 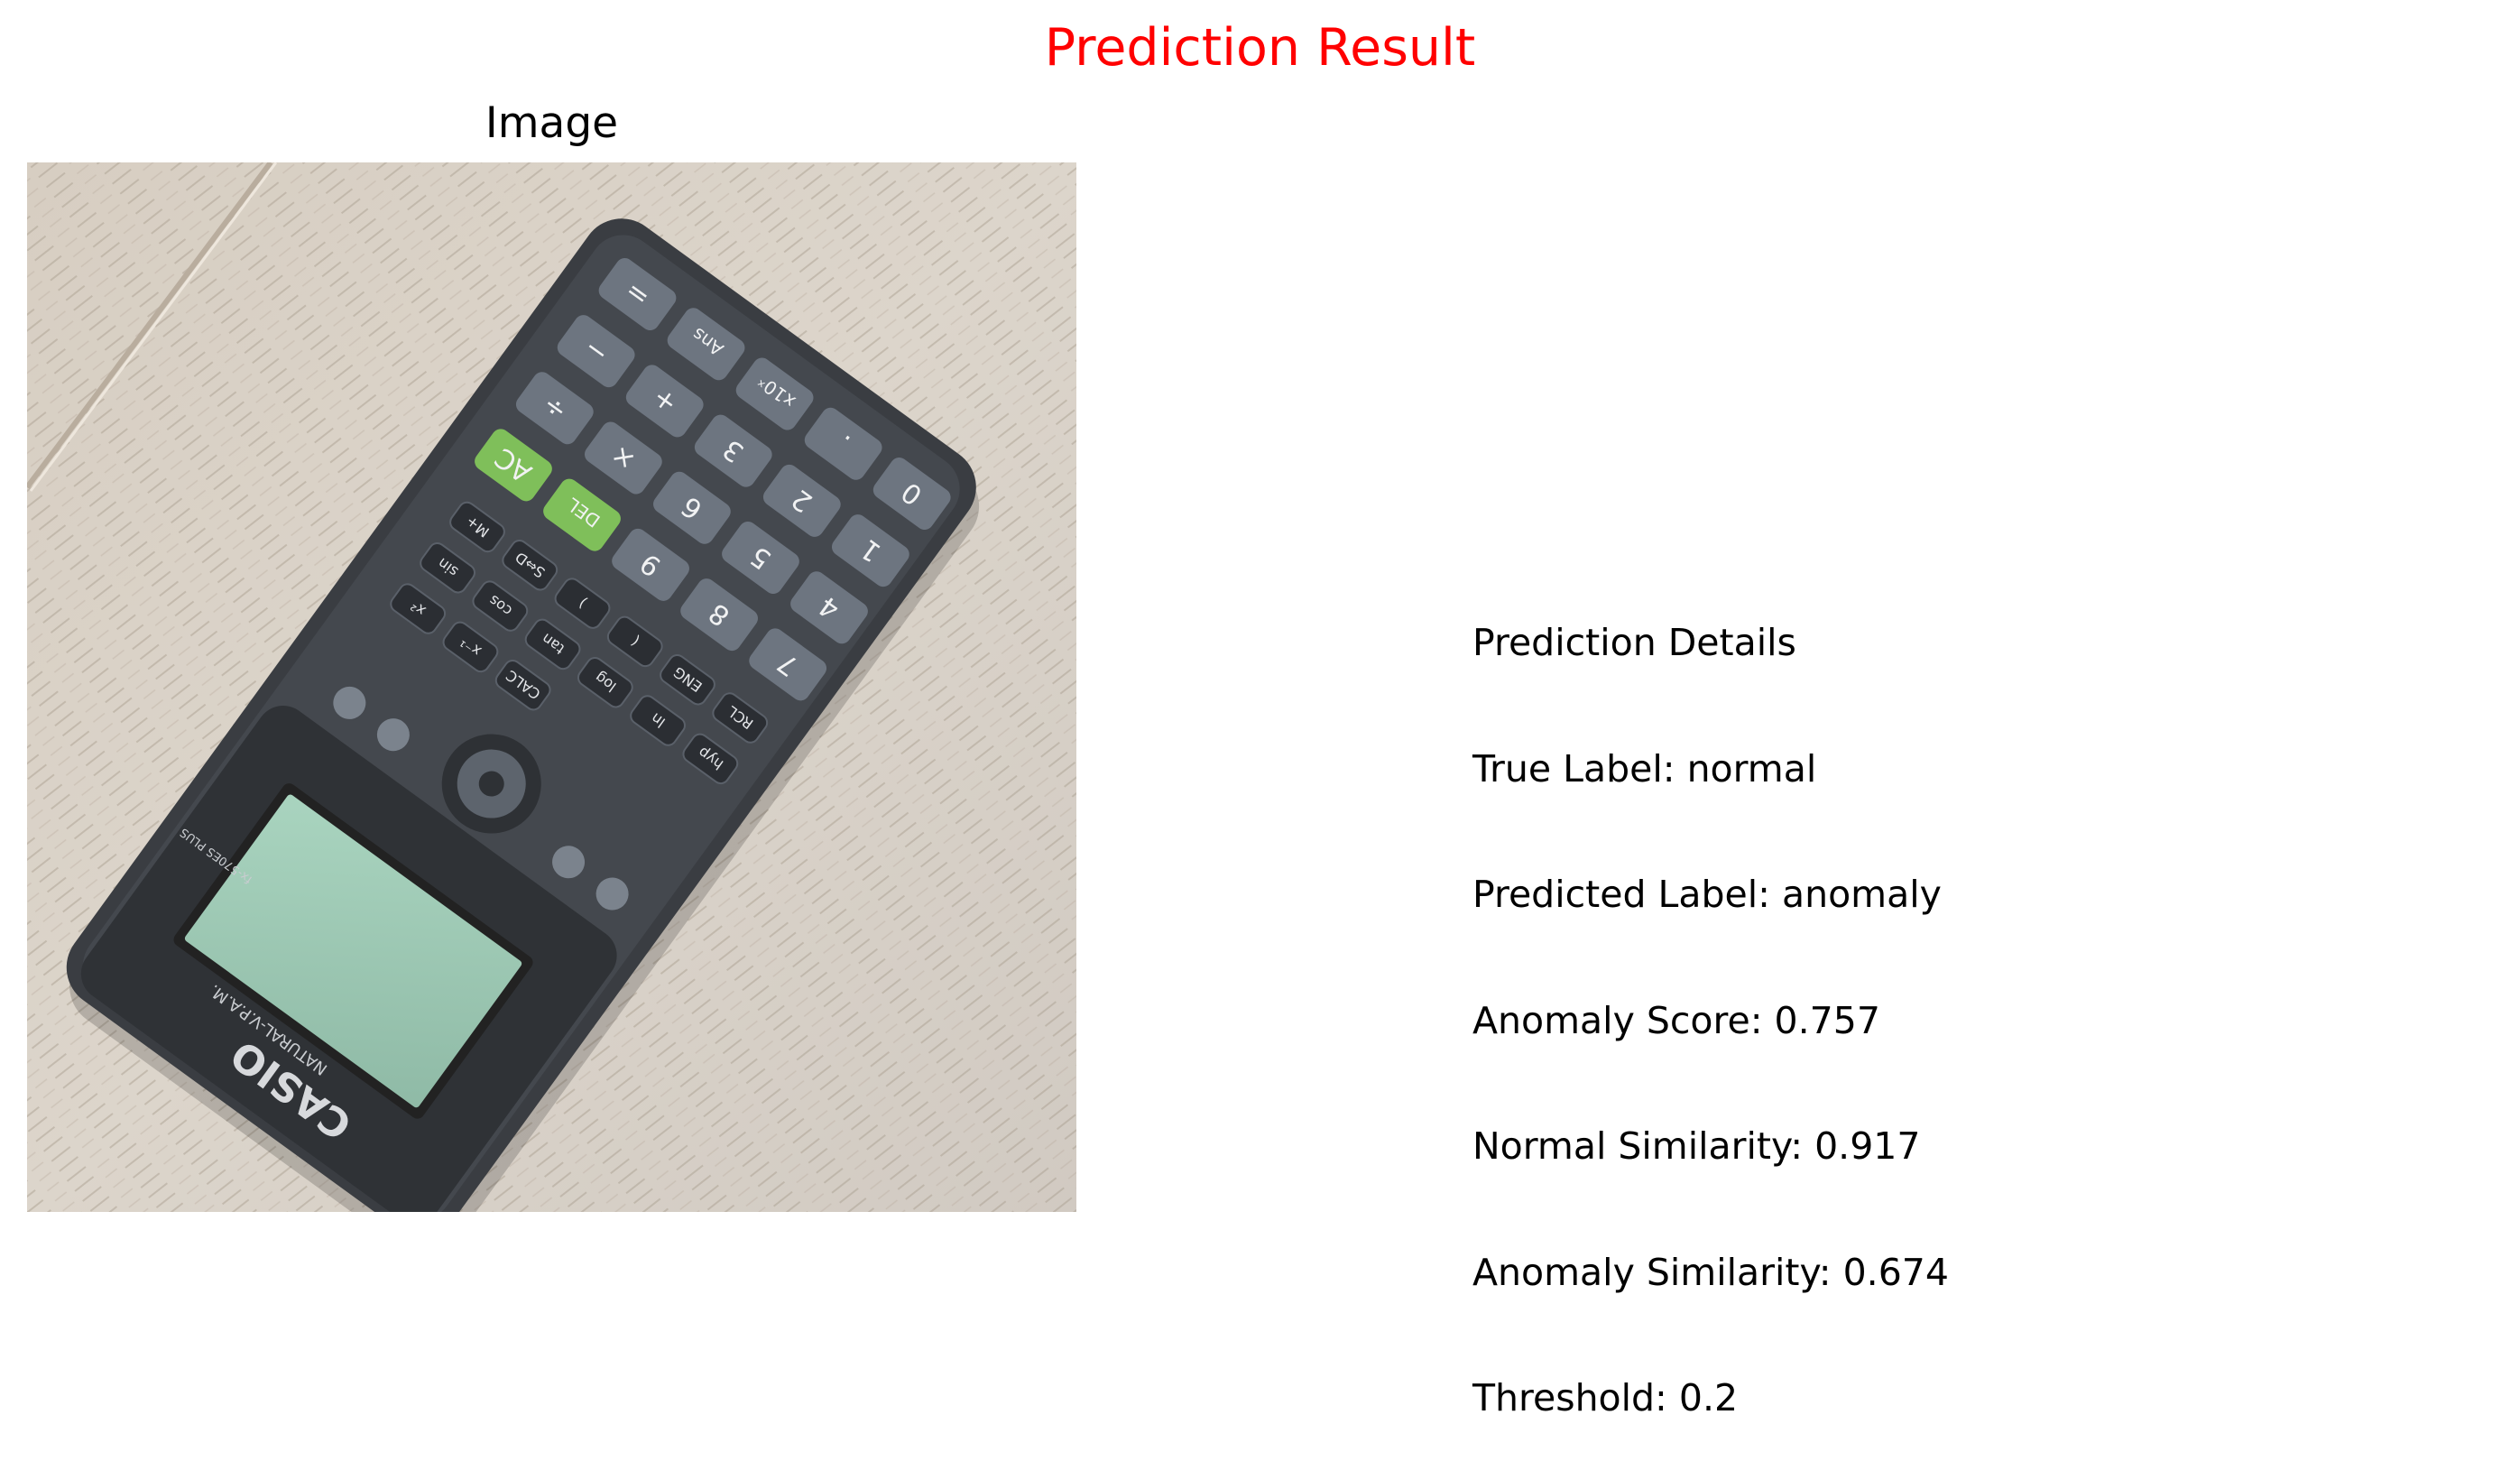 I want to click on figure-title: Prediction Result, so click(x=1260, y=48).